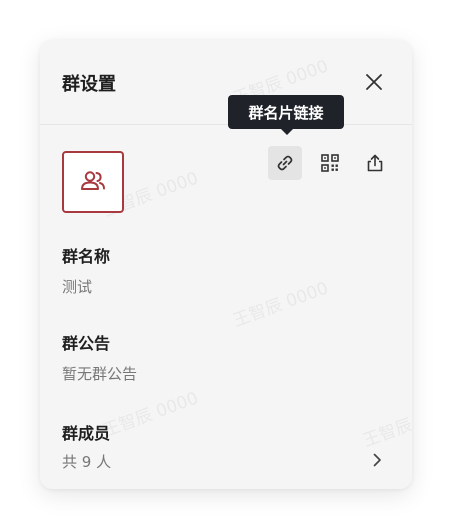 The width and height of the screenshot is (452, 529). I want to click on link-tooltip: 群名片链接, so click(286, 112).